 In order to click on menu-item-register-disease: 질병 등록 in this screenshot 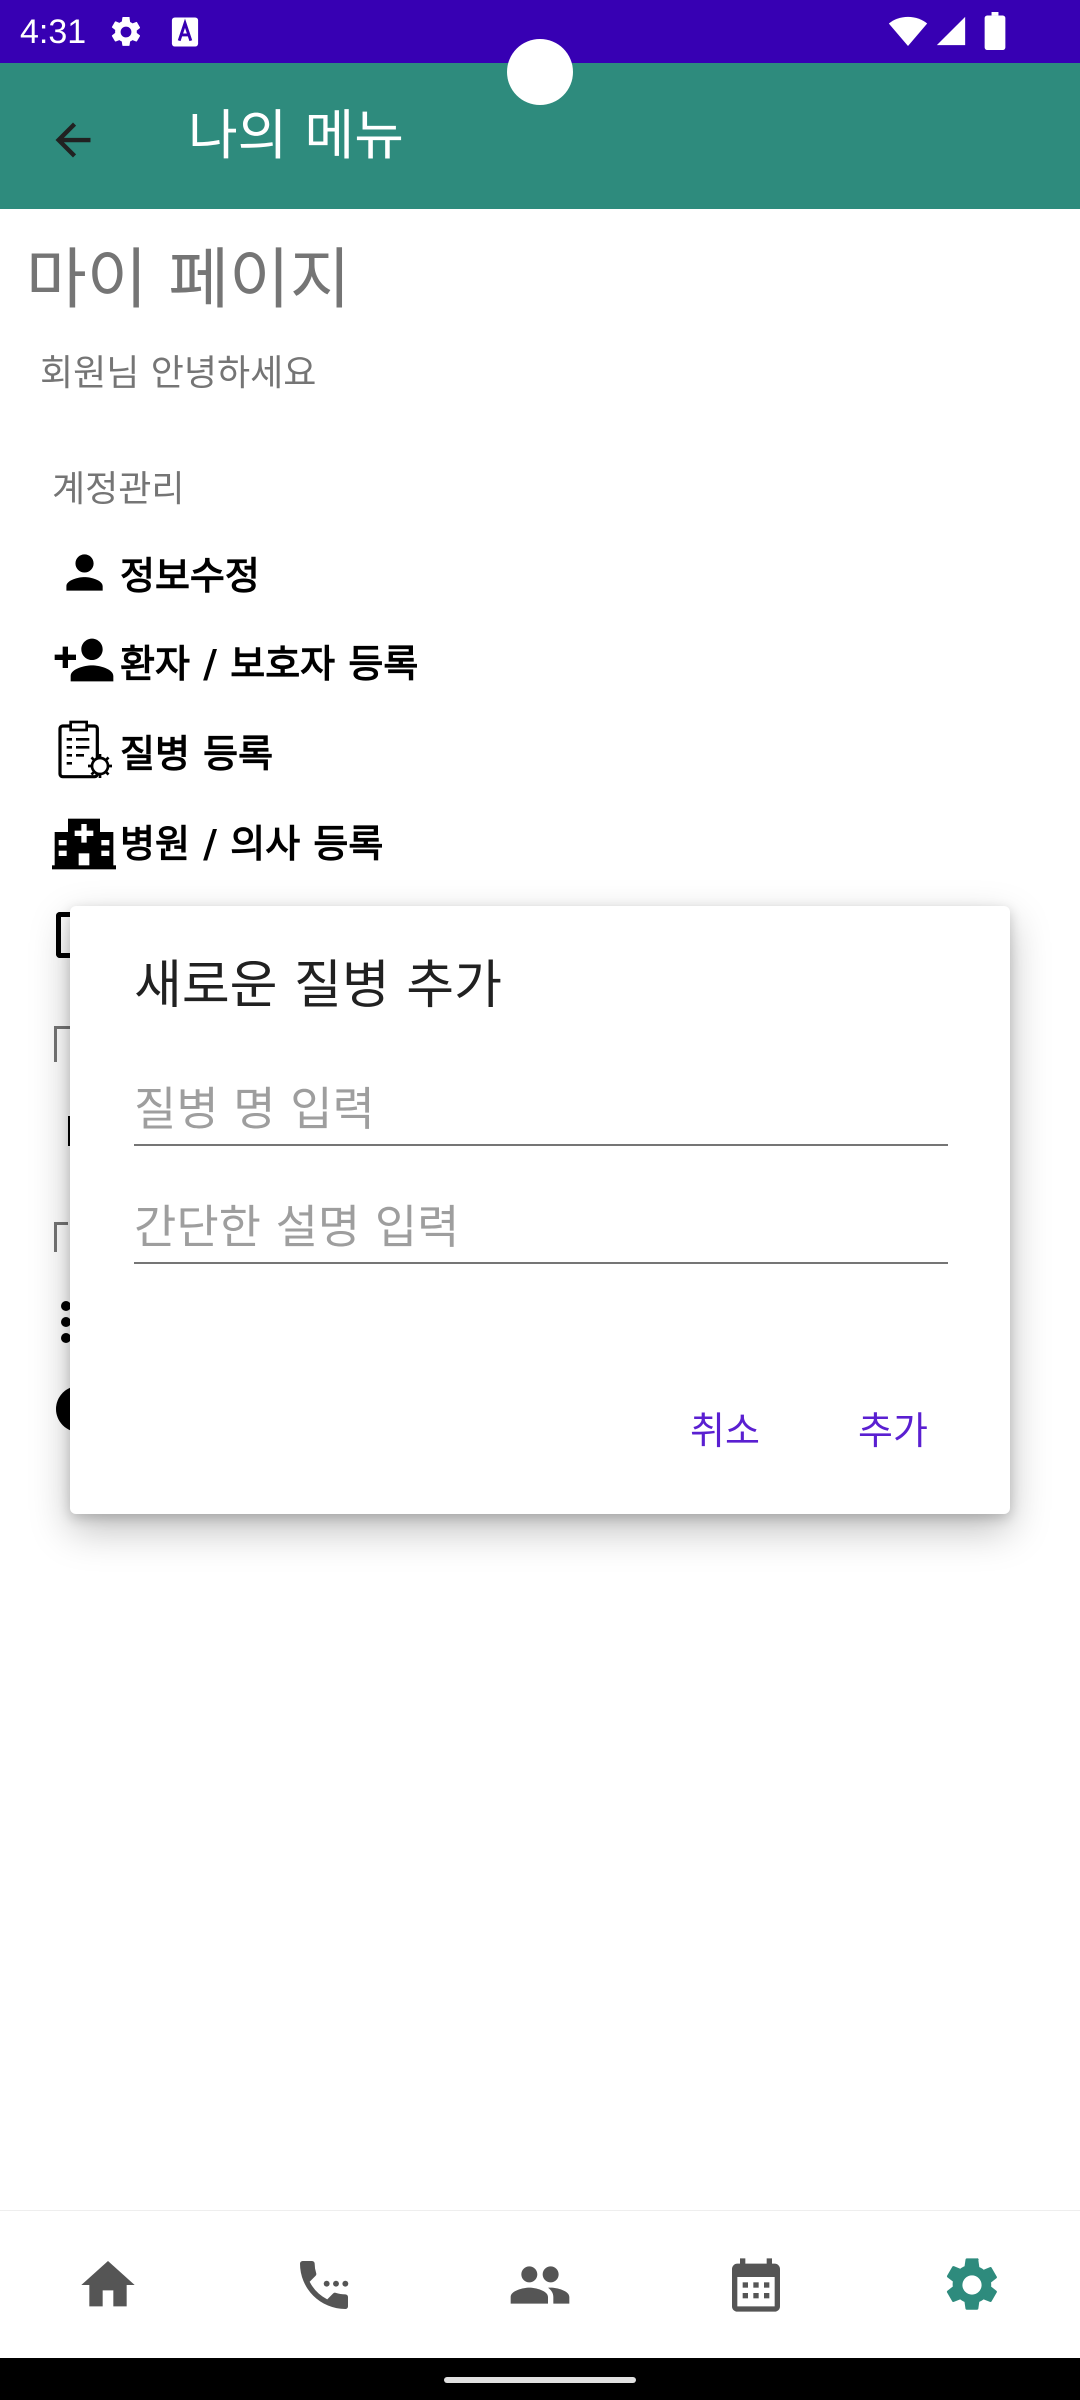, I will do `click(162, 750)`.